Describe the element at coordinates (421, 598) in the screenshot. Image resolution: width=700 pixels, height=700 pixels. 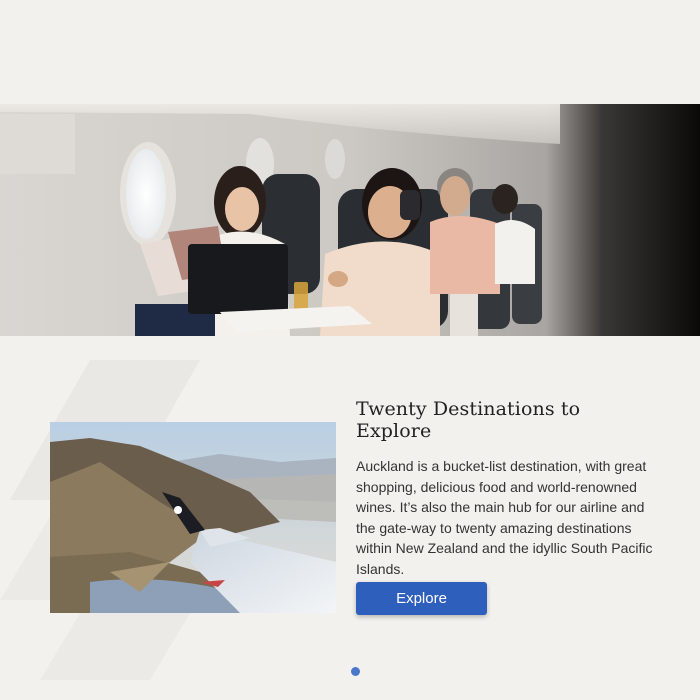
I see `explore-button: Explore` at that location.